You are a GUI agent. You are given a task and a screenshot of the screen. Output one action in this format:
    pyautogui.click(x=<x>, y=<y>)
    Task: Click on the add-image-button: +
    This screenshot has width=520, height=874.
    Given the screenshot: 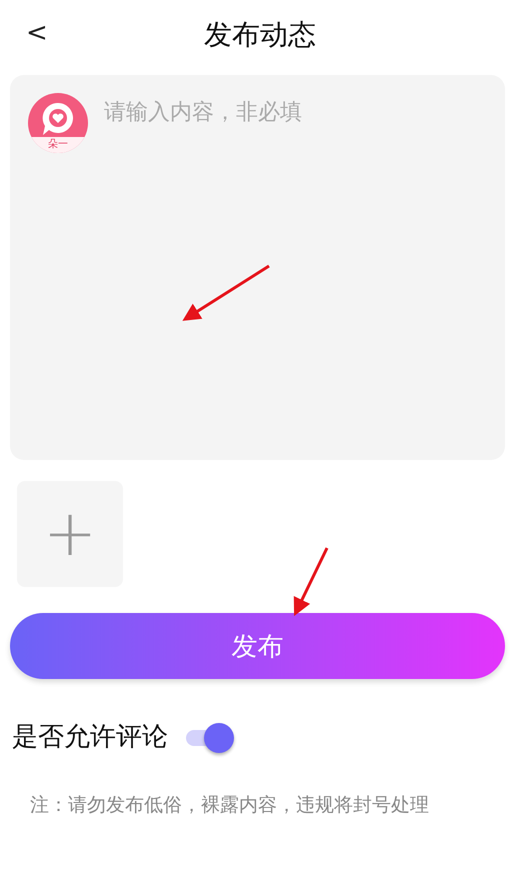 What is the action you would take?
    pyautogui.click(x=70, y=534)
    